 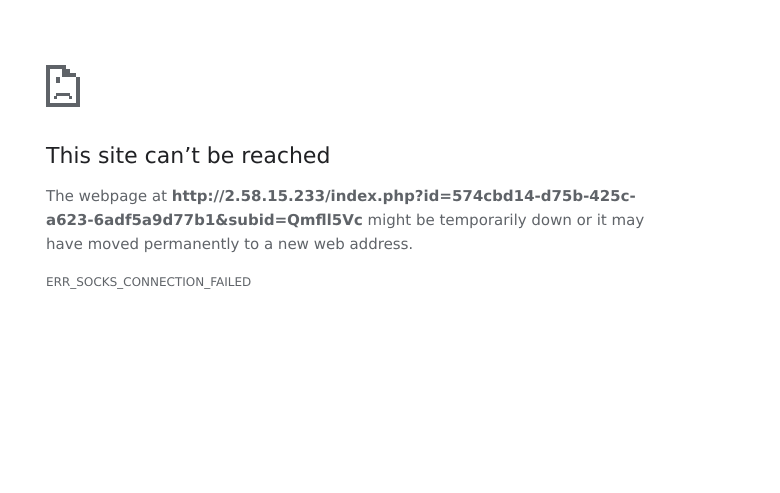 What do you see at coordinates (346, 220) in the screenshot?
I see `error-message: The webpage at http://2.58.15.233/index.php?id=574cbd14-d75b-425c-a623-6adf5a9d77b1&subid=Qmfll5Vc might be temporarily down or it may have moved permanently to a new web address.` at bounding box center [346, 220].